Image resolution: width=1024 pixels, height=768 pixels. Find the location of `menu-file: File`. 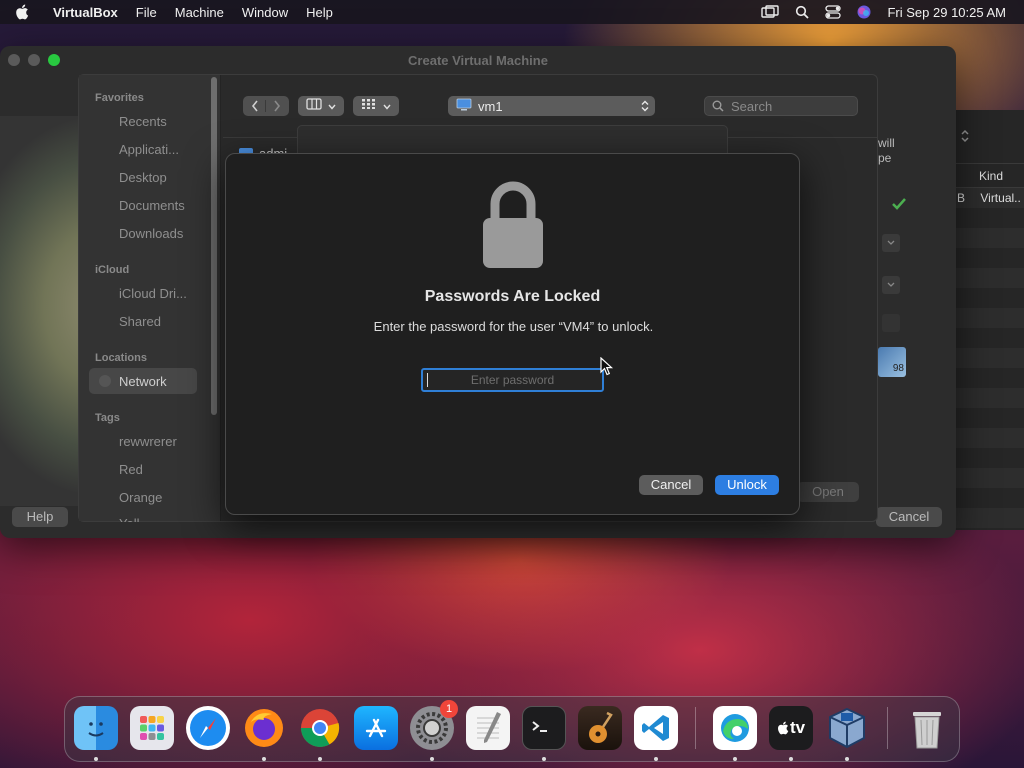

menu-file: File is located at coordinates (146, 12).